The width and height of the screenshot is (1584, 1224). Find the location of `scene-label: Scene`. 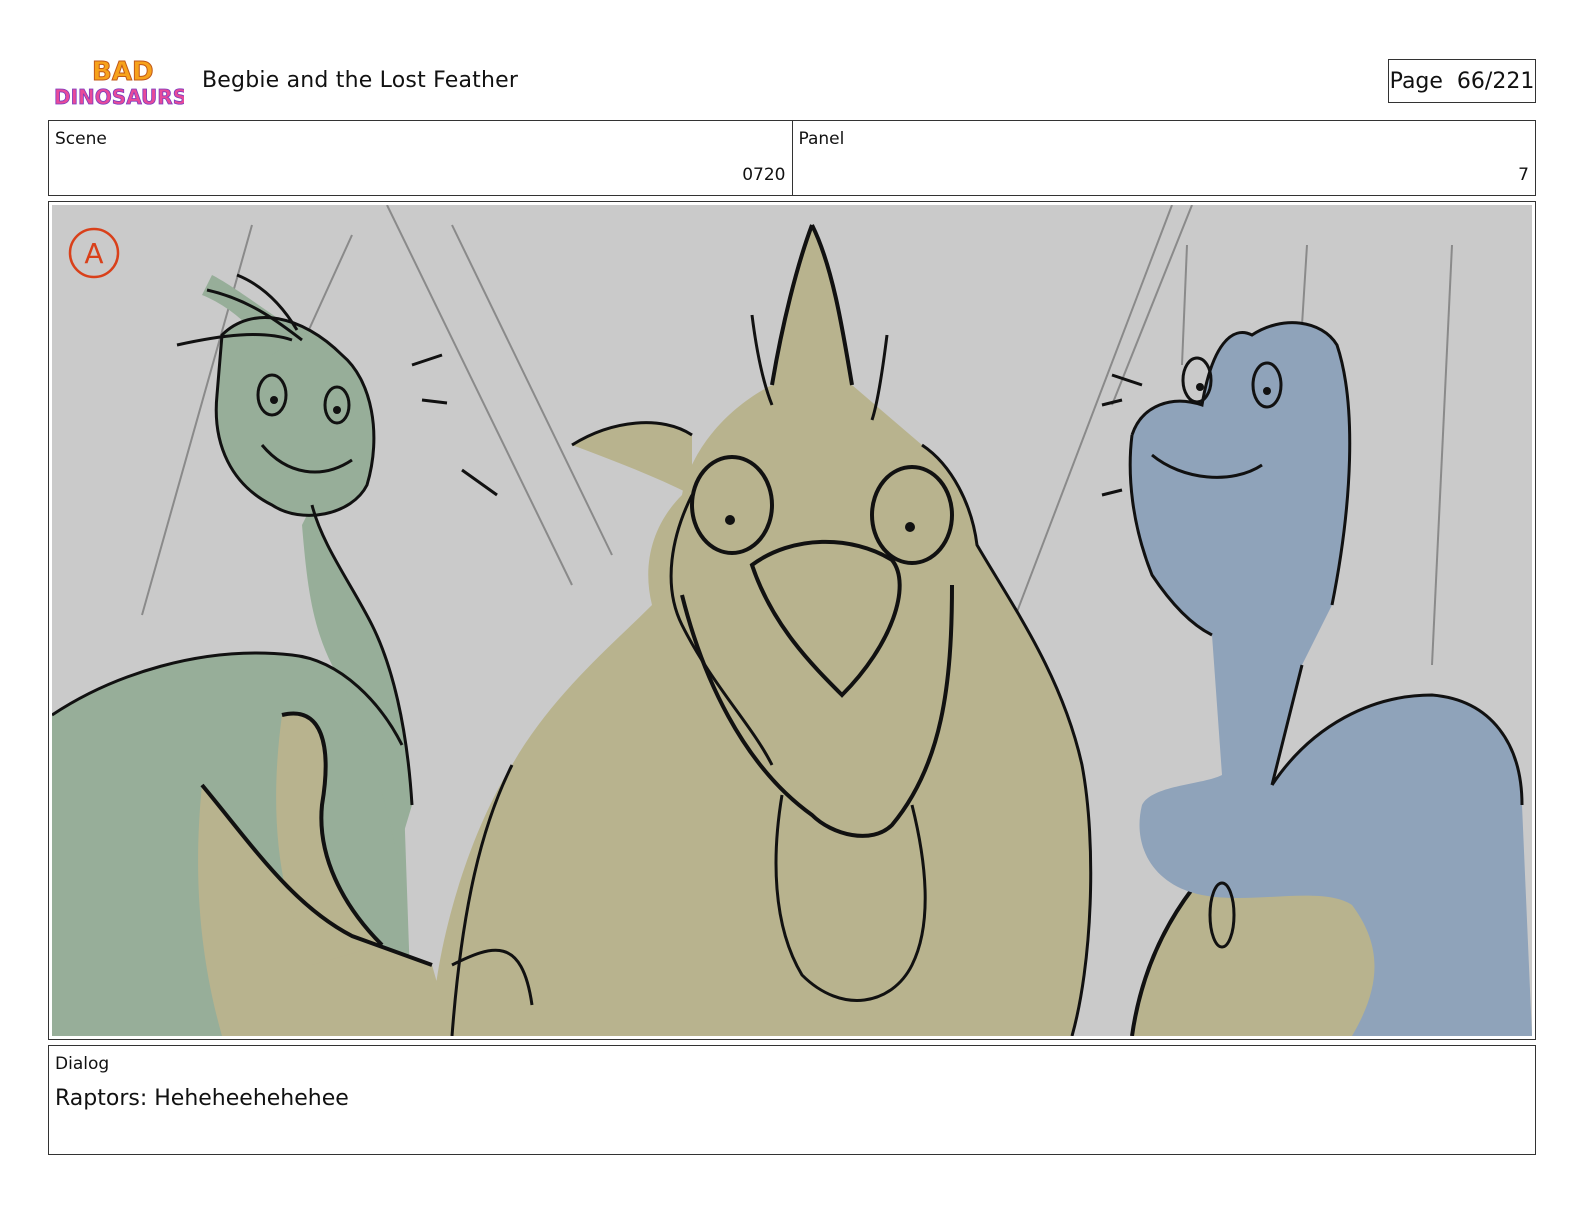

scene-label: Scene is located at coordinates (81, 139).